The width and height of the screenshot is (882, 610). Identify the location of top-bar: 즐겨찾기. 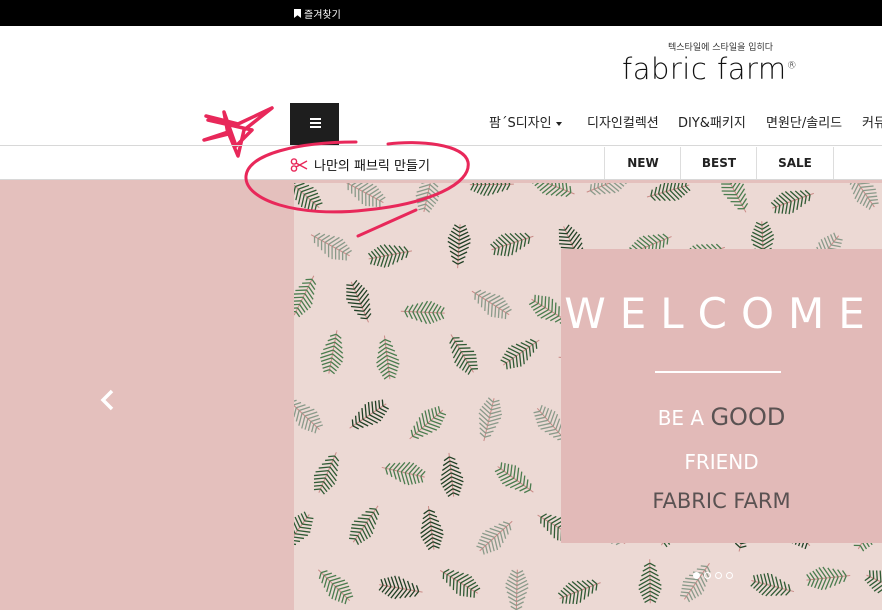
(441, 13).